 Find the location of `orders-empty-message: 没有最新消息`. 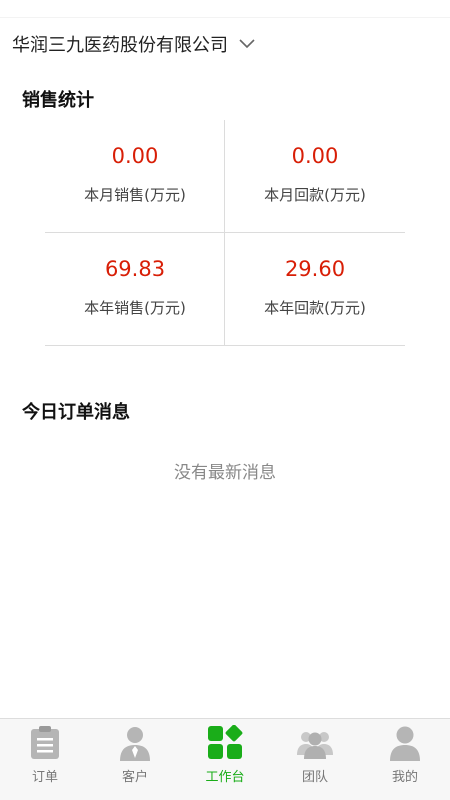

orders-empty-message: 没有最新消息 is located at coordinates (225, 473).